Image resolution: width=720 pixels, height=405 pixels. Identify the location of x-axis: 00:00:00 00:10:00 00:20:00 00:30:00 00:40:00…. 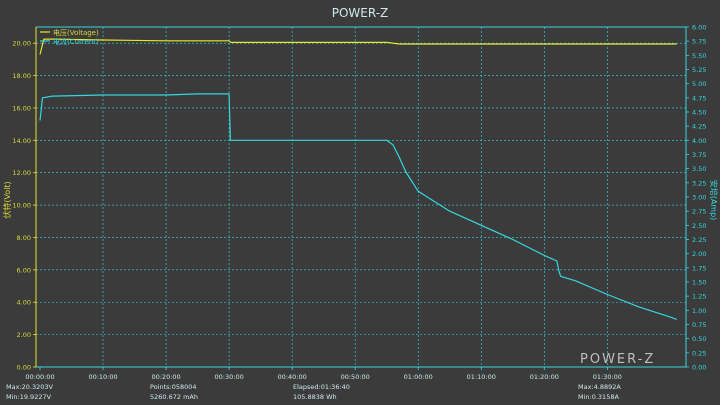
(355, 373).